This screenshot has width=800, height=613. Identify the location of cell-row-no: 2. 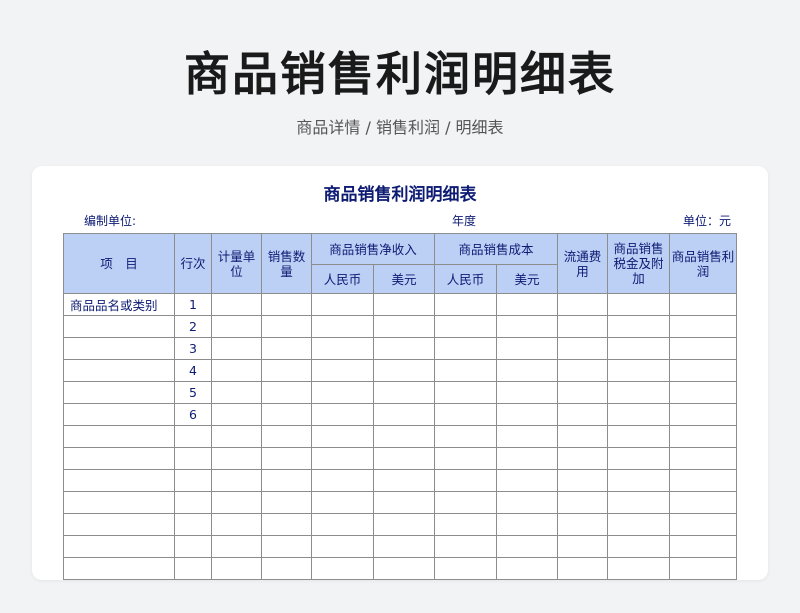
(193, 326).